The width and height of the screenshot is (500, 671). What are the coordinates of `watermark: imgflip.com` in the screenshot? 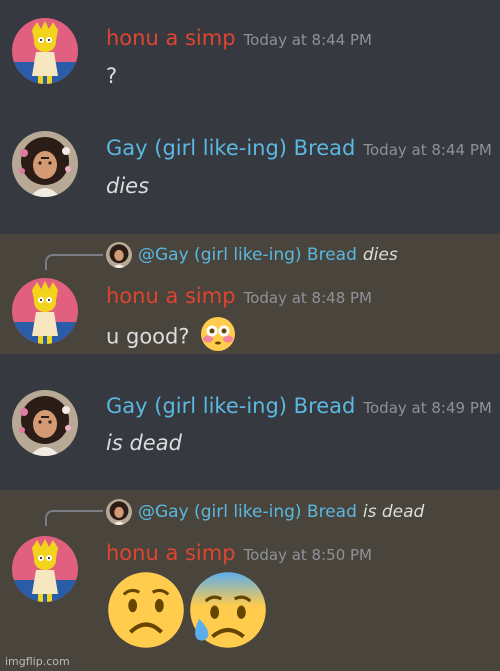 It's located at (37, 661).